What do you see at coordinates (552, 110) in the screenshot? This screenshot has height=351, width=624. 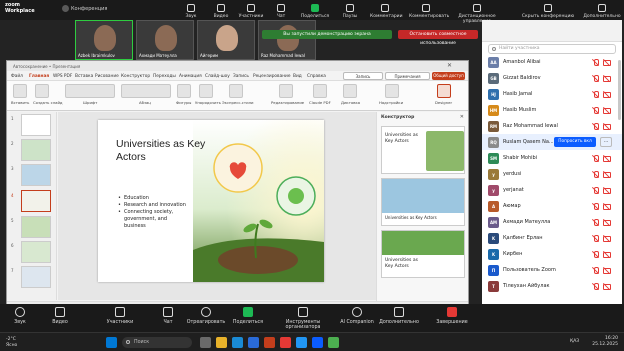 I see `participant-row: HM Hasib Muslim` at bounding box center [552, 110].